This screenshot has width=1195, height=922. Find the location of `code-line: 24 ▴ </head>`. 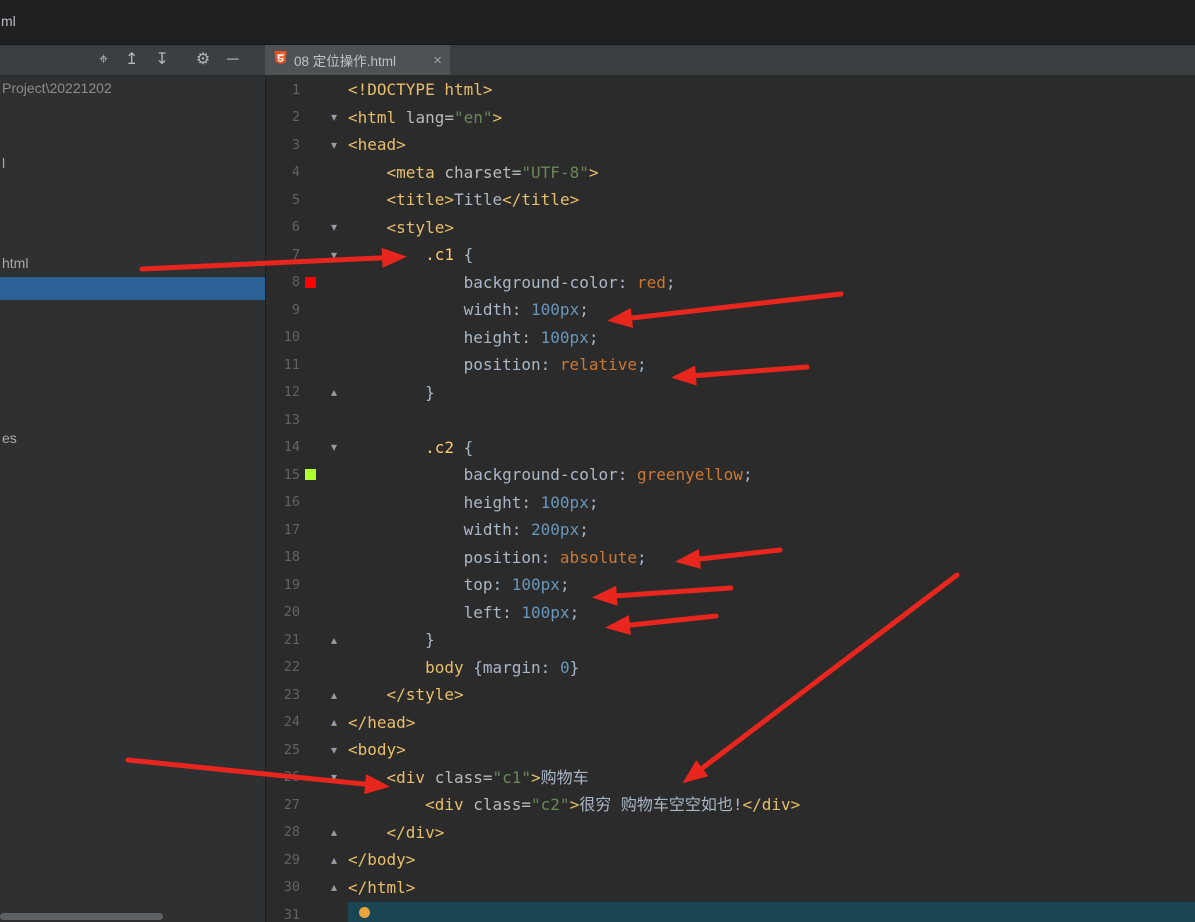

code-line: 24 ▴ </head> is located at coordinates (730, 723).